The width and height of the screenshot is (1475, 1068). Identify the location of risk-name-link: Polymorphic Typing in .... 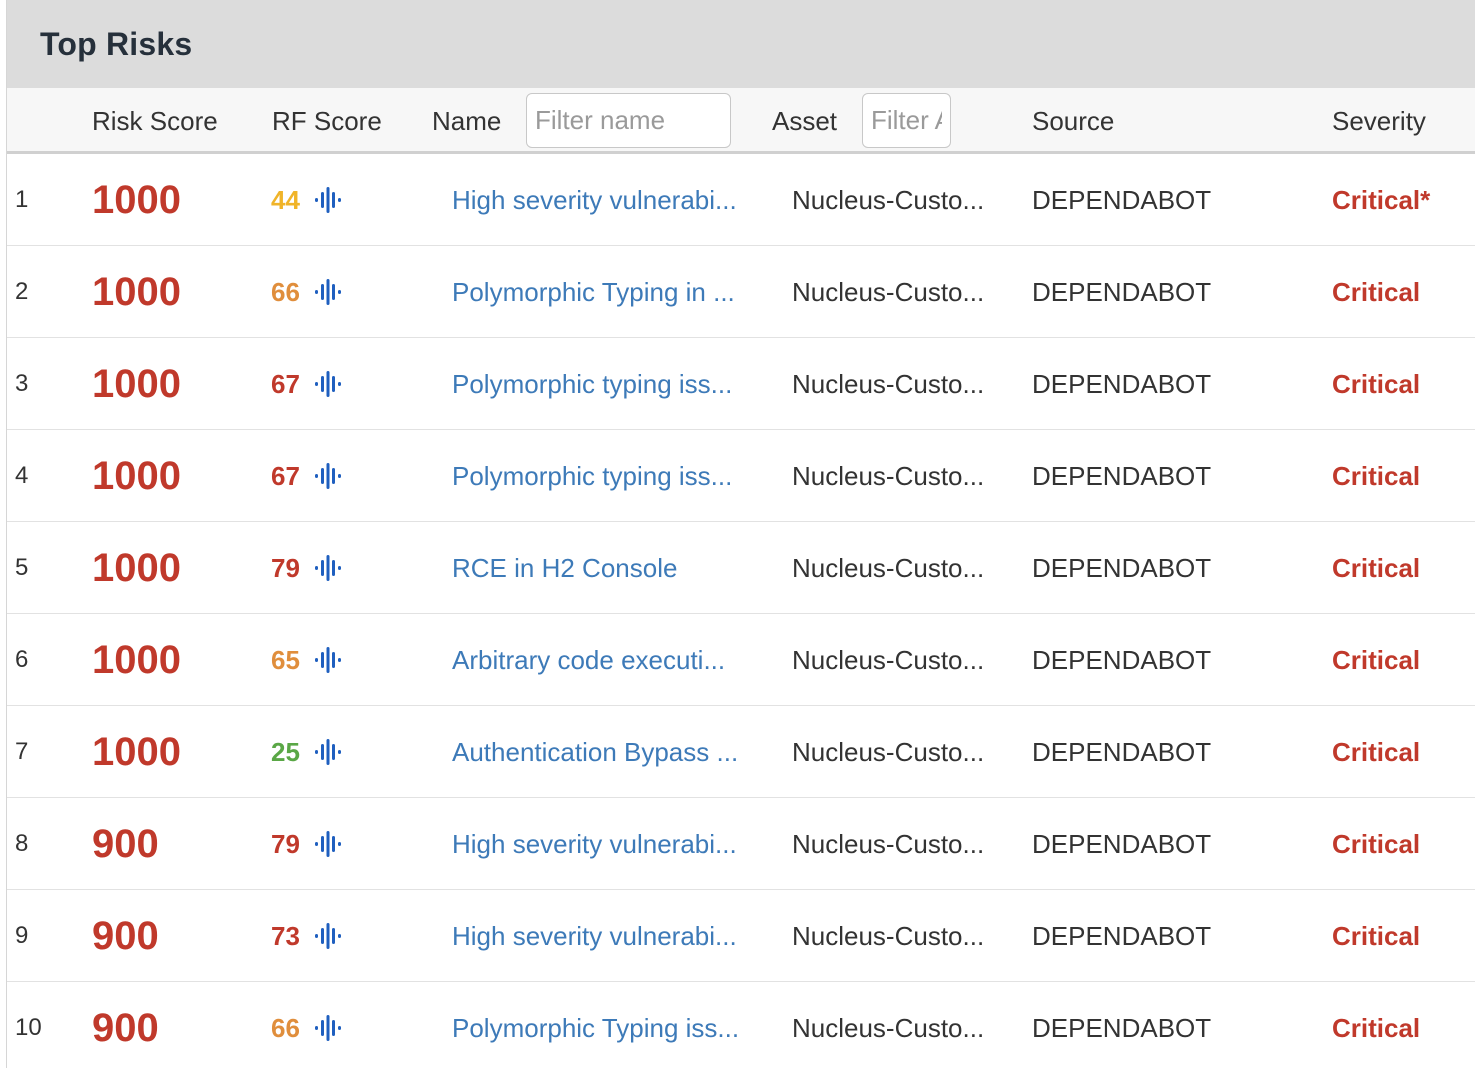
(593, 292).